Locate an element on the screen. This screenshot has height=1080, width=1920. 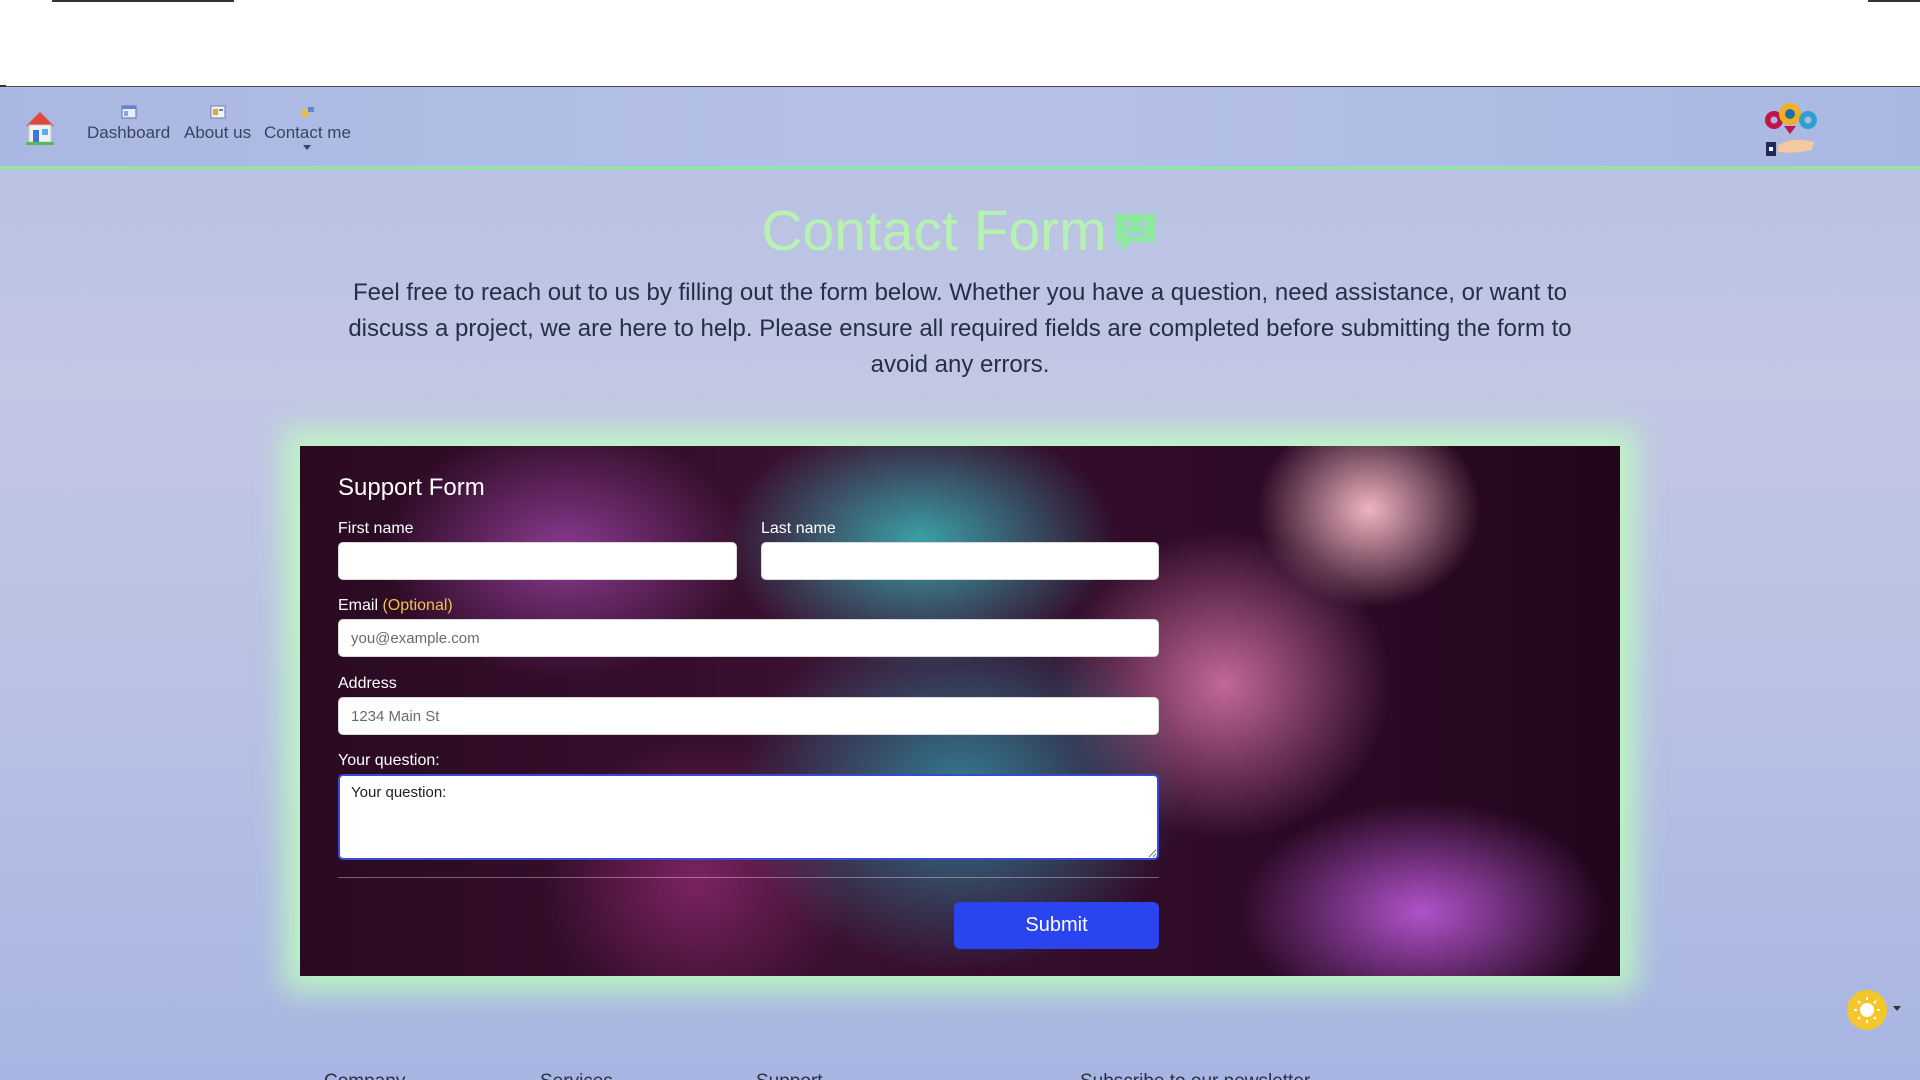
footer-heading-support: Support is located at coordinates (789, 1075).